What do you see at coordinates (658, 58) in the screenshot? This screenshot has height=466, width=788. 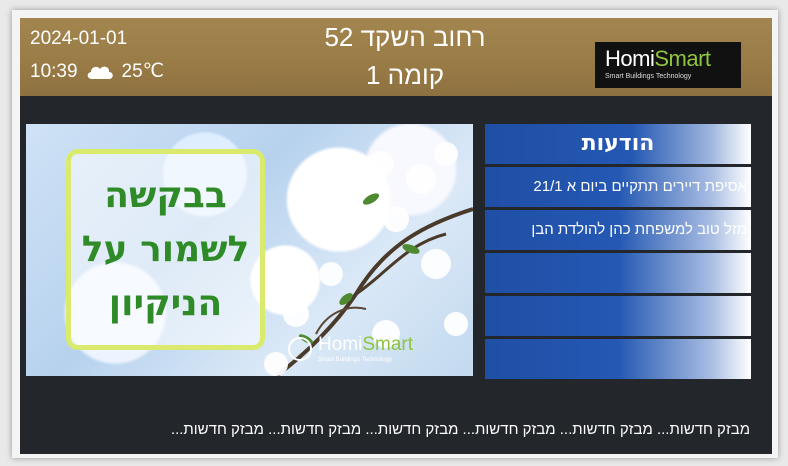 I see `logo-wordmark: HomiSmart` at bounding box center [658, 58].